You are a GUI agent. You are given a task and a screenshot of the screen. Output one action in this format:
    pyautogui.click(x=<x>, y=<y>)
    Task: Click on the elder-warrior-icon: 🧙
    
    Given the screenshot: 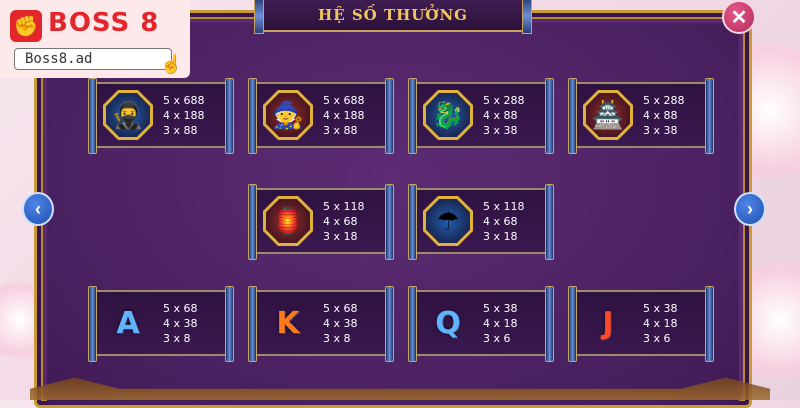 What is the action you would take?
    pyautogui.click(x=288, y=115)
    